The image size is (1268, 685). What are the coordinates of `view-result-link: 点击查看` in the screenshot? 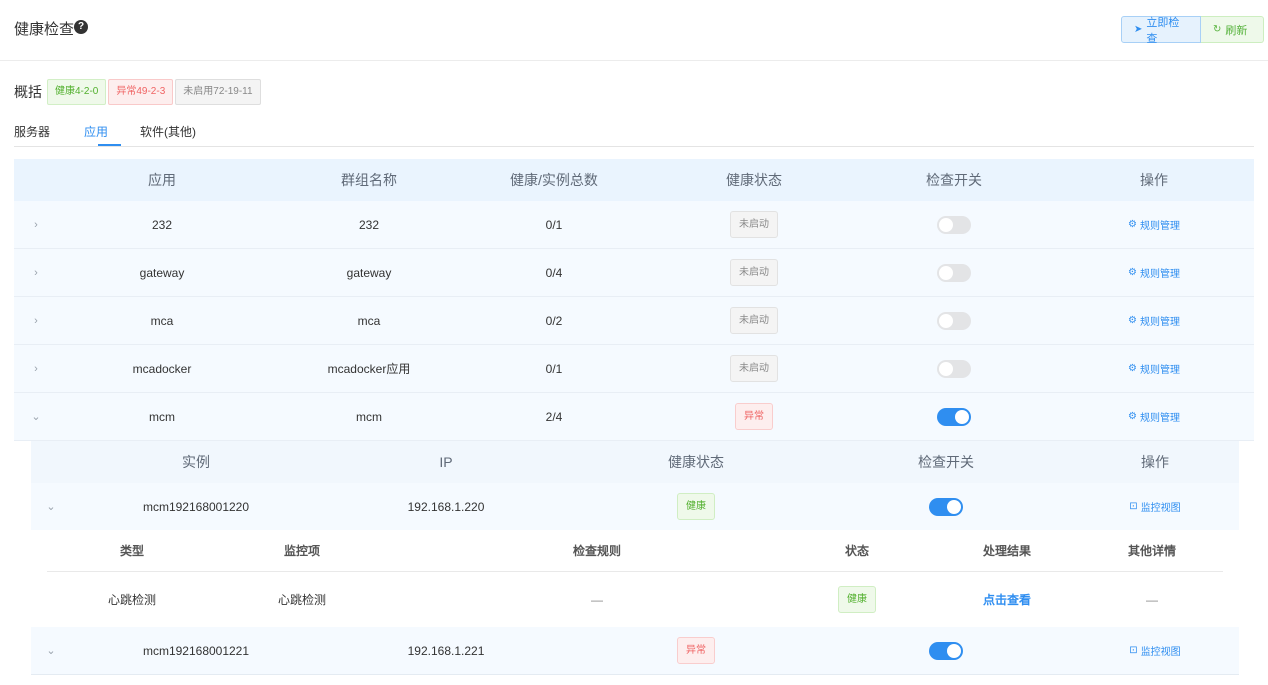 It's located at (1007, 599).